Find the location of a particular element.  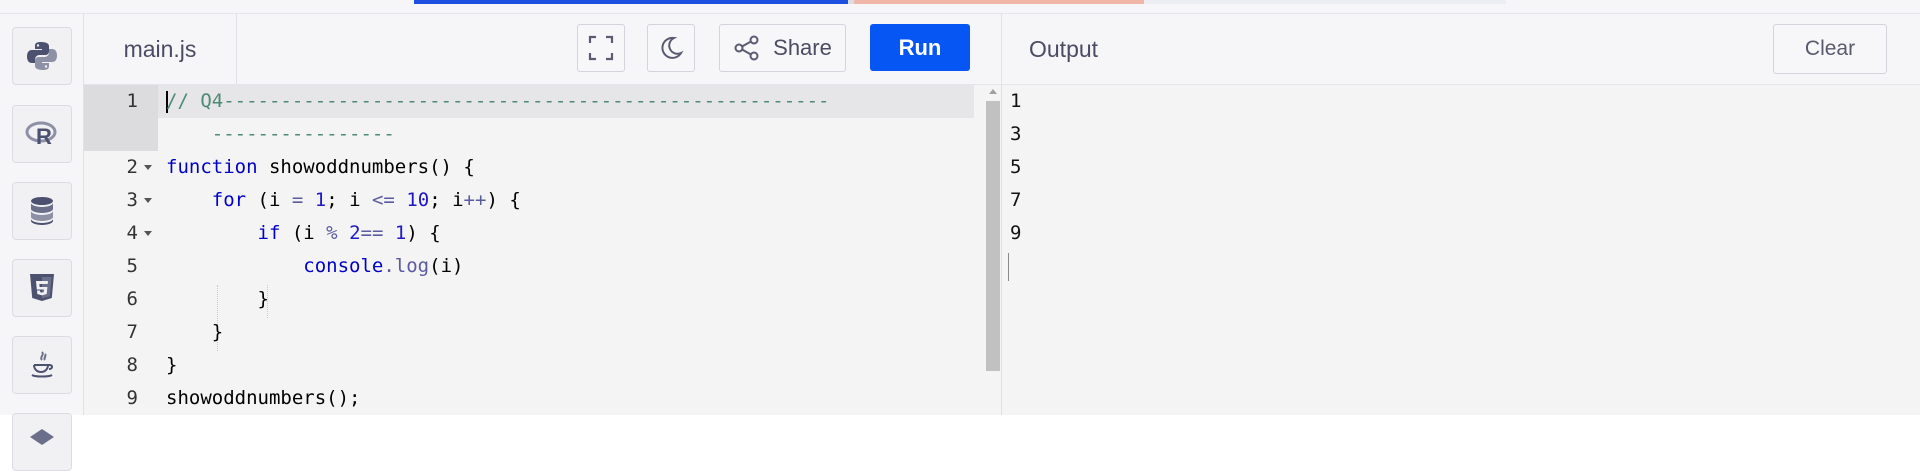

svg-text: R is located at coordinates (44, 136).